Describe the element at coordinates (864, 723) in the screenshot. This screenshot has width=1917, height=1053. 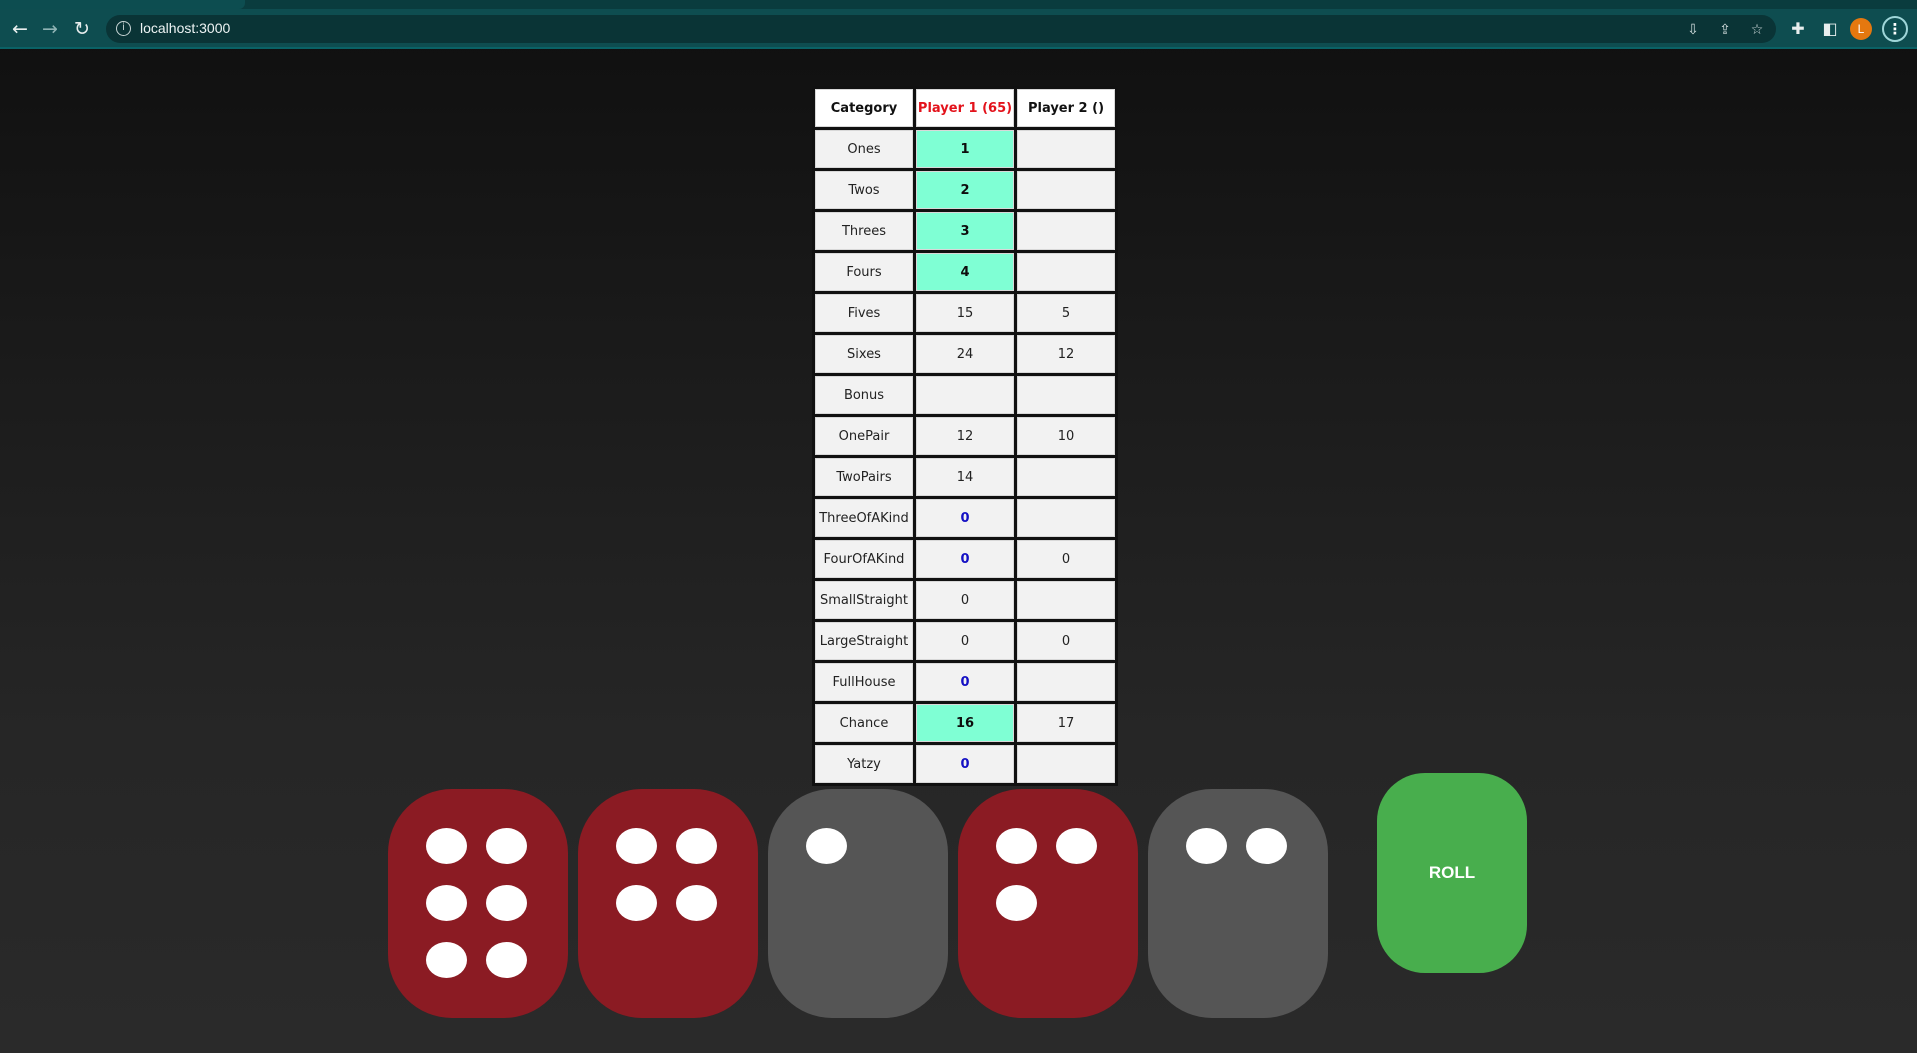
I see `category-cell: Chance` at that location.